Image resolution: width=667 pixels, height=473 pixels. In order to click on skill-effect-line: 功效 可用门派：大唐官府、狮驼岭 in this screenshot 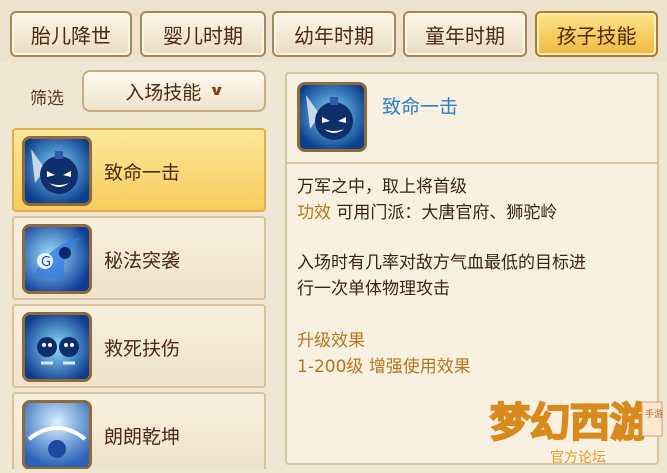, I will do `click(427, 210)`.